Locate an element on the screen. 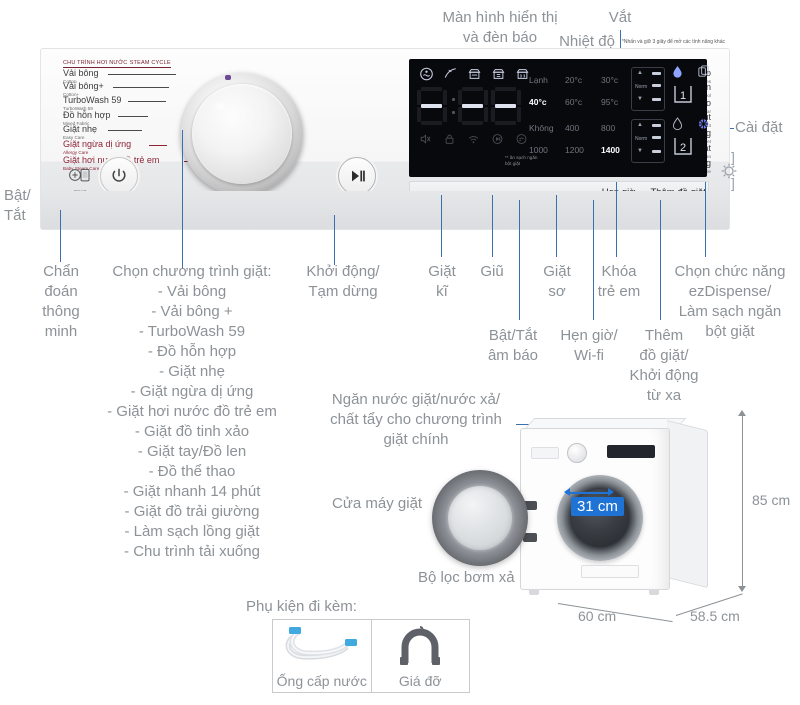  child-lock-icon is located at coordinates (449, 139).